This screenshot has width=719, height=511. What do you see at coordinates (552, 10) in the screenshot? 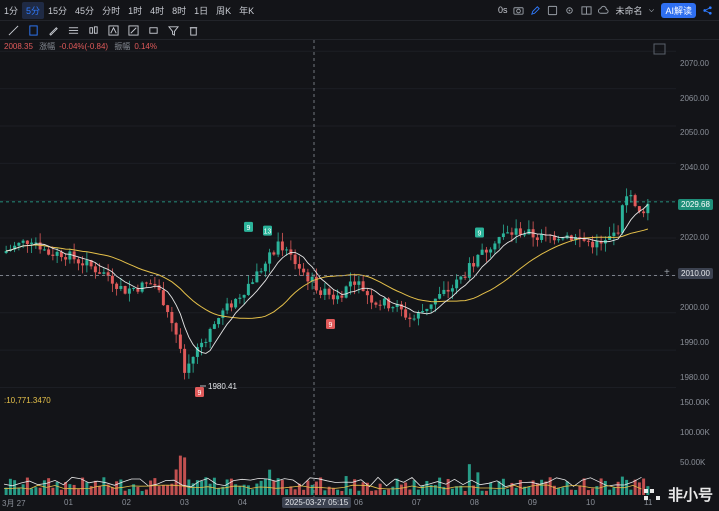
I see `checkbox-icon` at bounding box center [552, 10].